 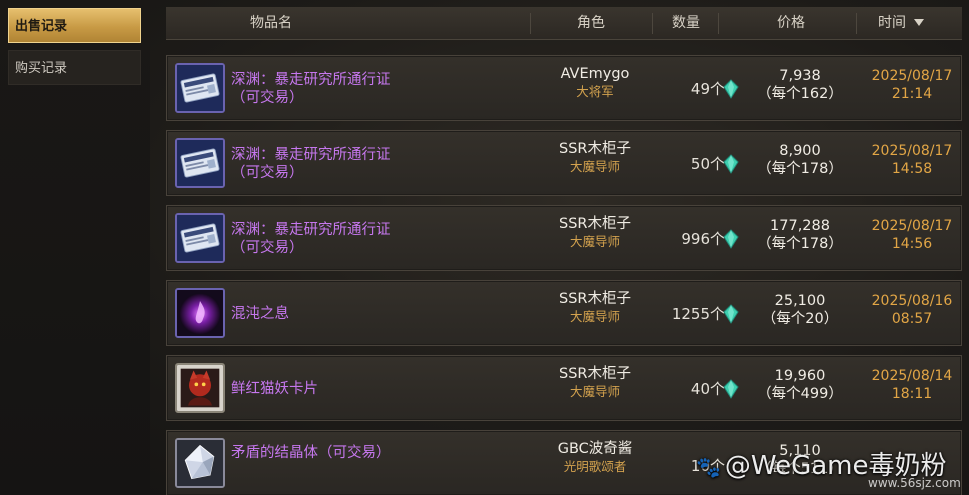 What do you see at coordinates (912, 94) in the screenshot?
I see `time: 21:14` at bounding box center [912, 94].